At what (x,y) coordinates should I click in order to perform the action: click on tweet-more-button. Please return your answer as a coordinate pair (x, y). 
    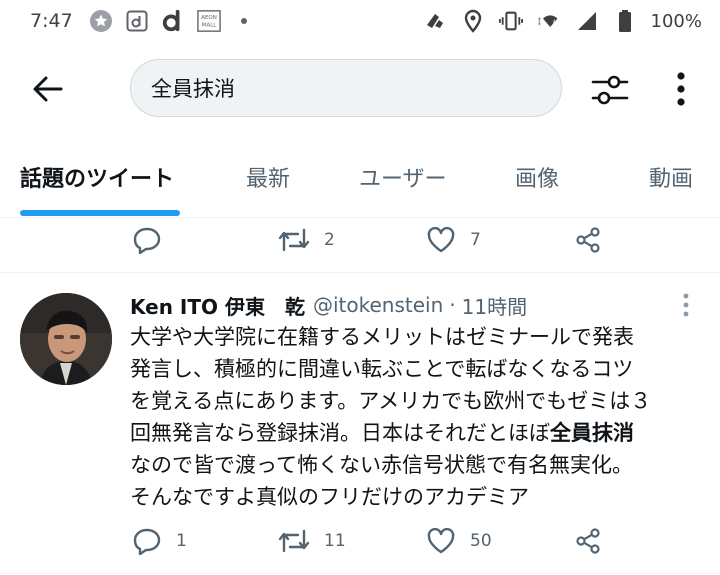
    Looking at the image, I should click on (686, 305).